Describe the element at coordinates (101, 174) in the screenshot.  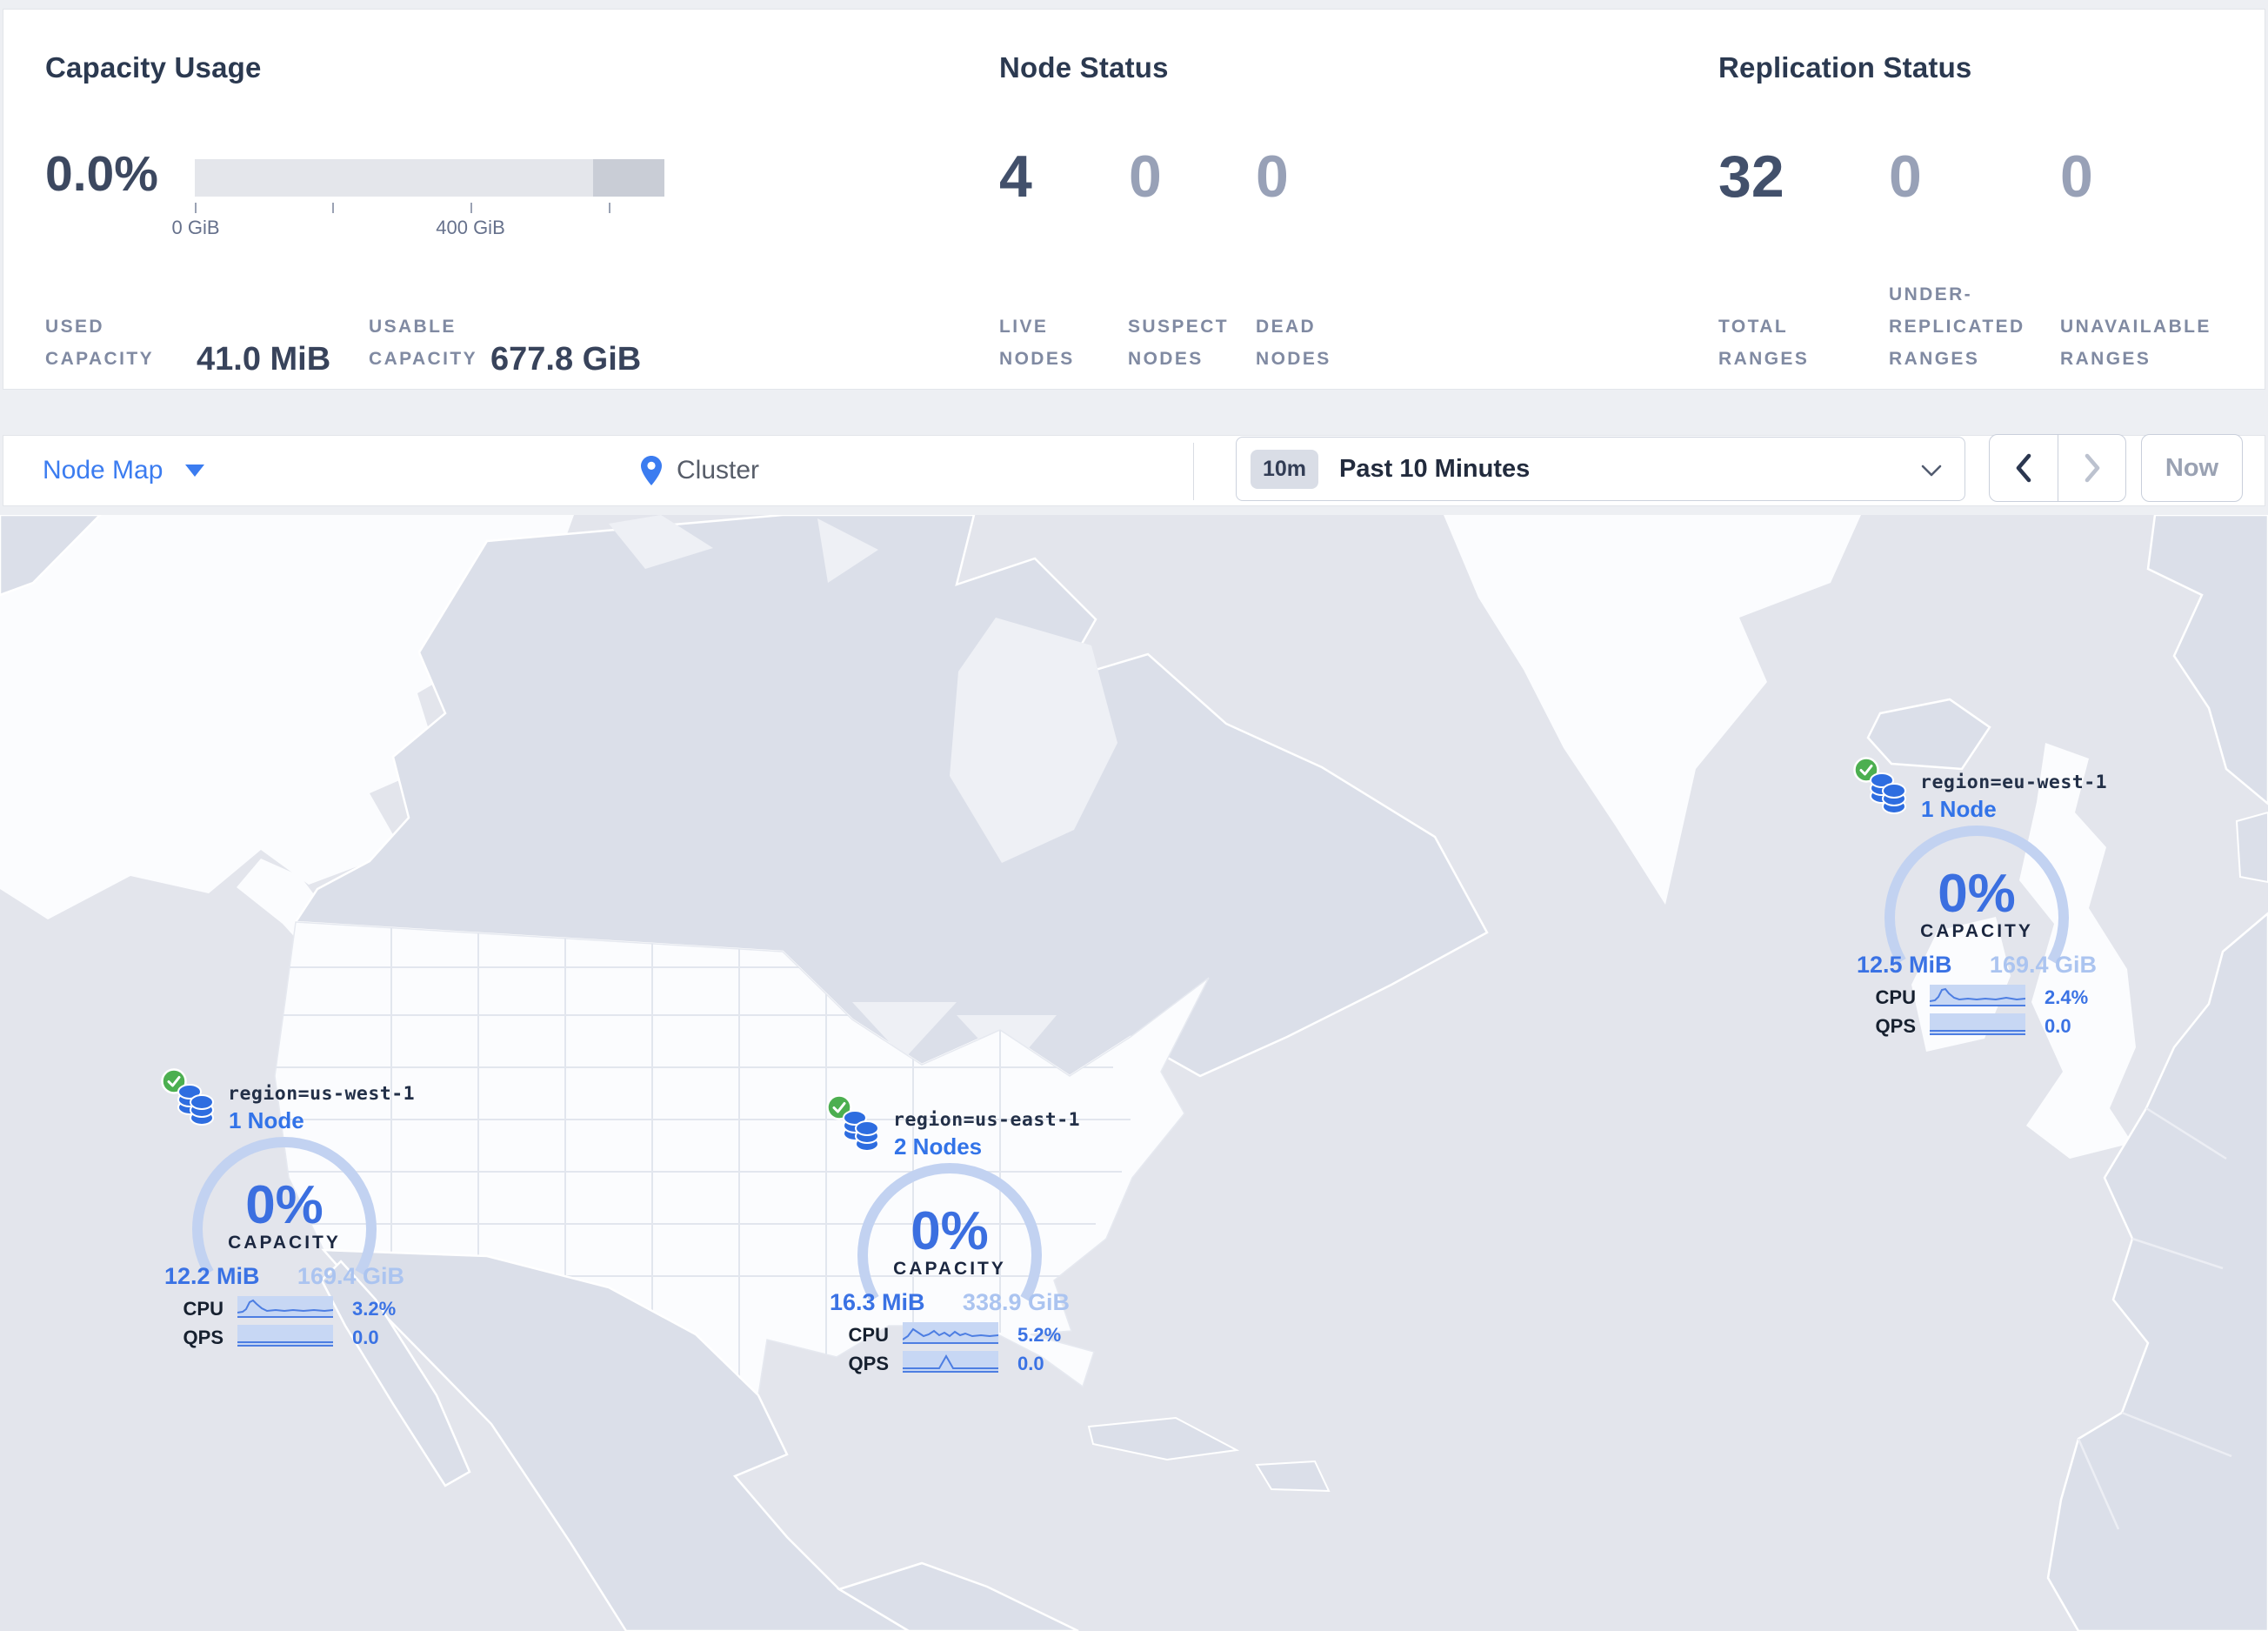
I see `capacity-percent: 0.0%` at that location.